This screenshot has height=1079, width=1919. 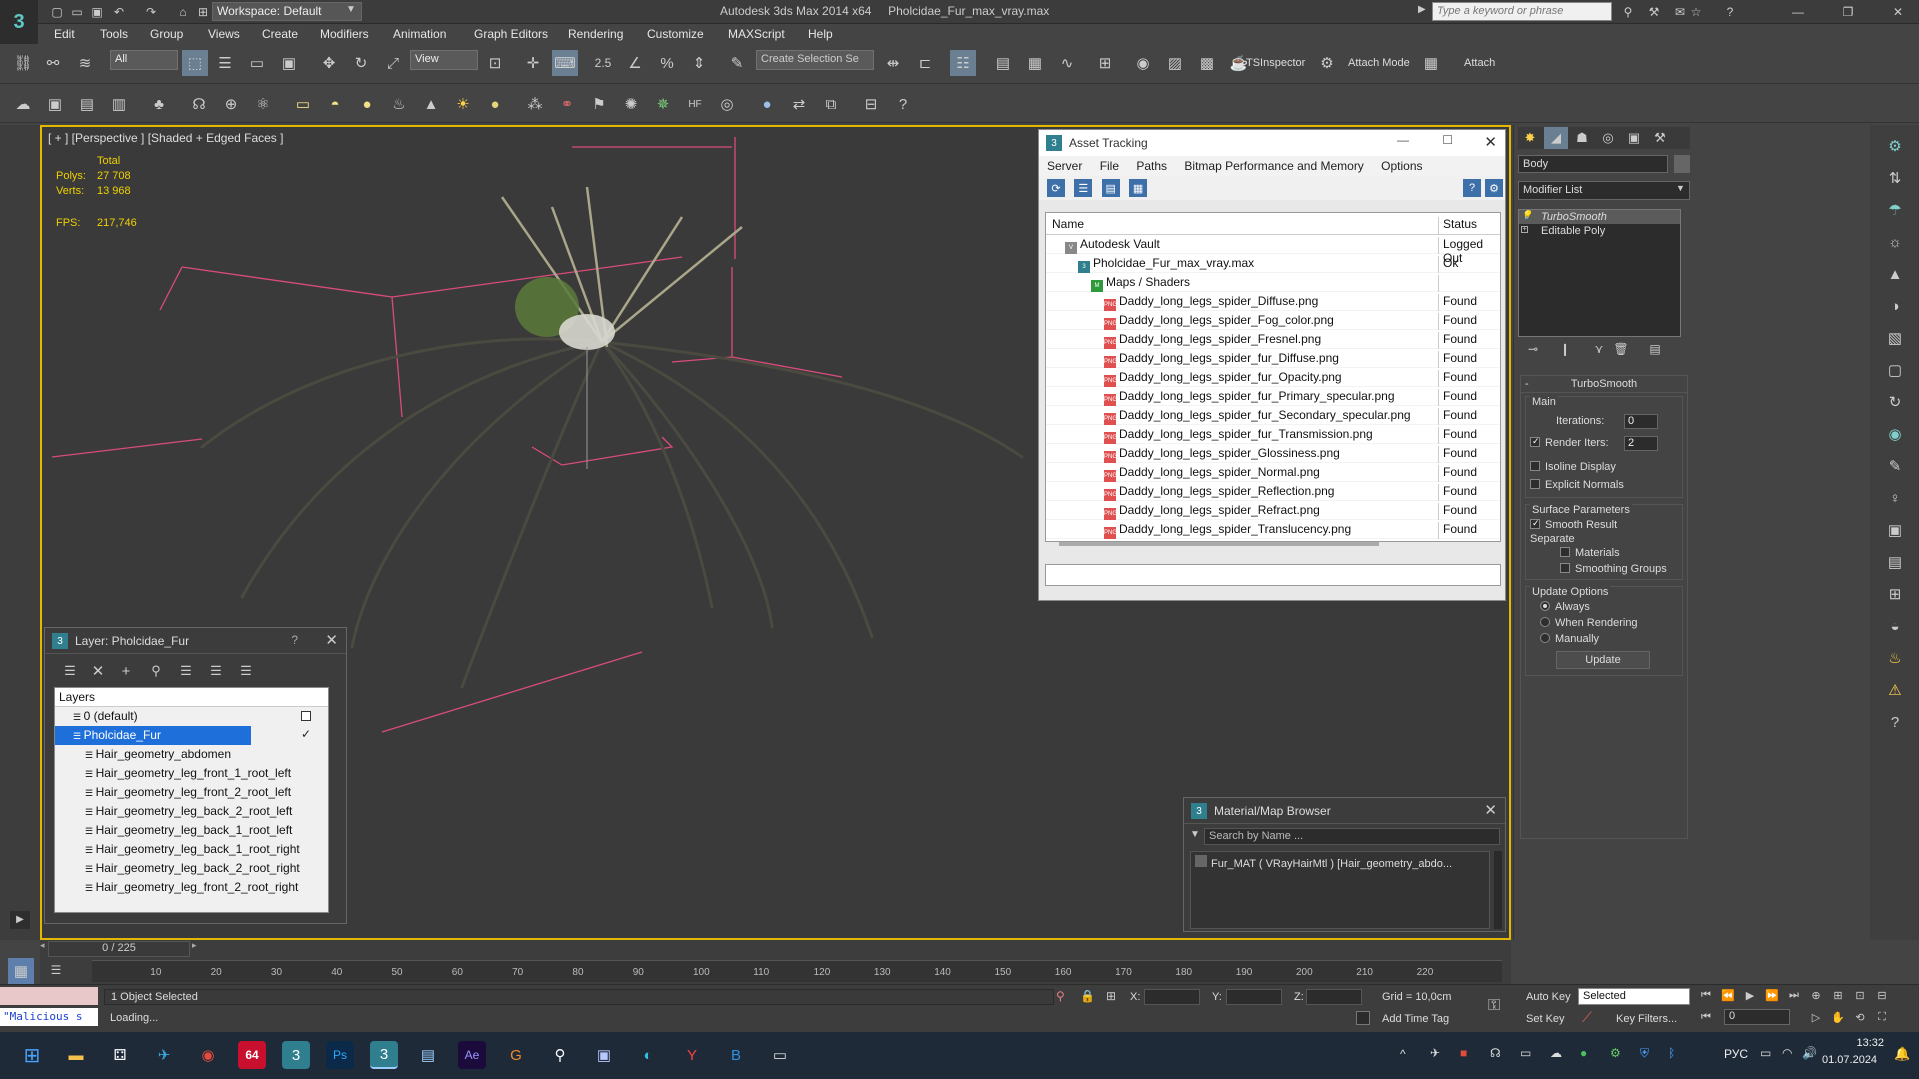 I want to click on field-of-view-icon: ▷, so click(x=1816, y=1017).